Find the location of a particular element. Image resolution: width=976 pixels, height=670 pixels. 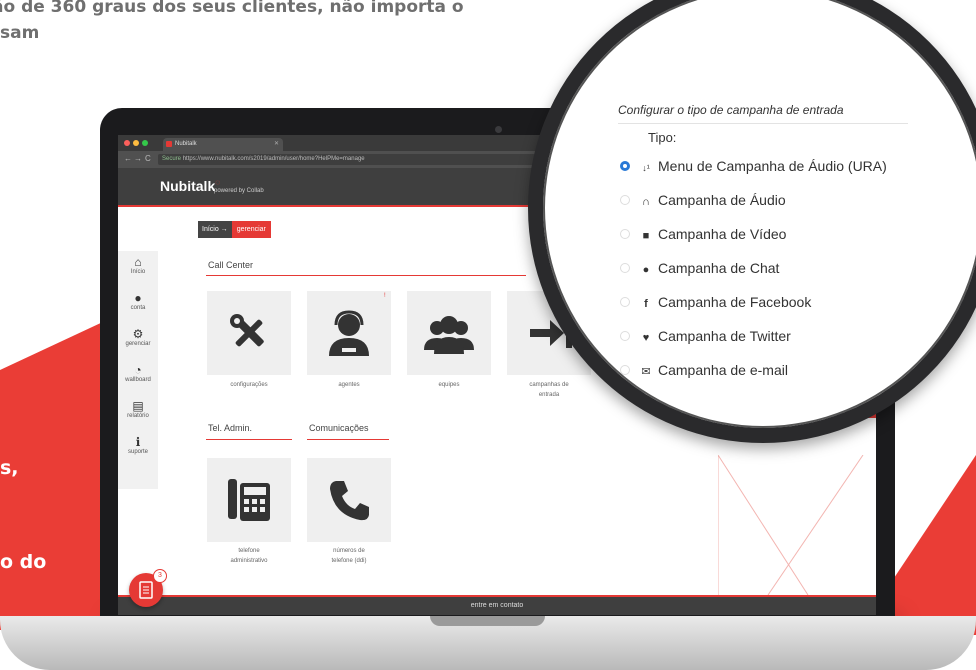

background-diagonal-lines is located at coordinates (791, 525).